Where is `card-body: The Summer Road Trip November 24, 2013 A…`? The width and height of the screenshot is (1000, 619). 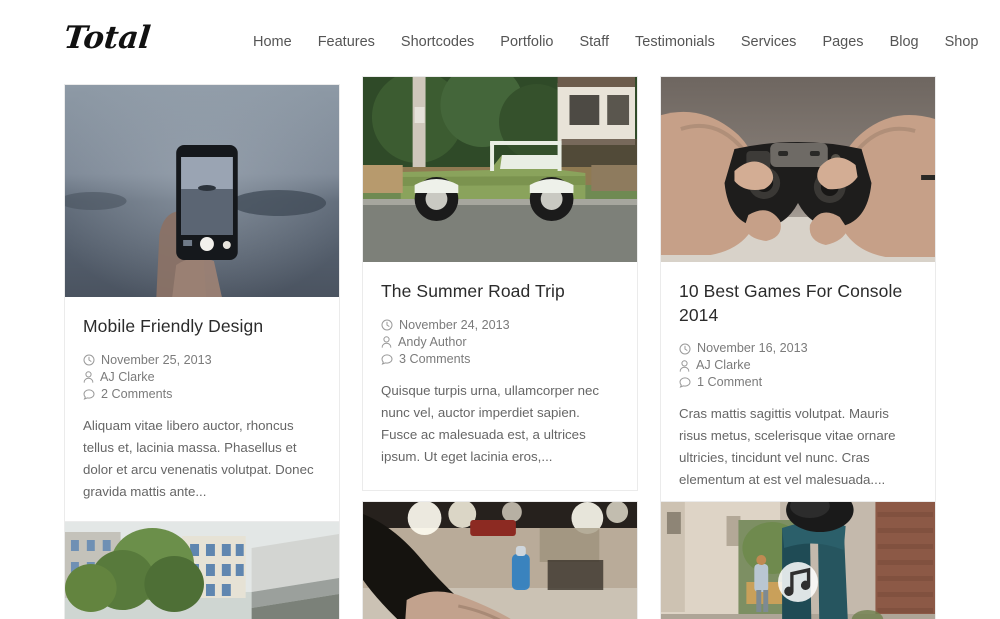 card-body: The Summer Road Trip November 24, 2013 A… is located at coordinates (500, 376).